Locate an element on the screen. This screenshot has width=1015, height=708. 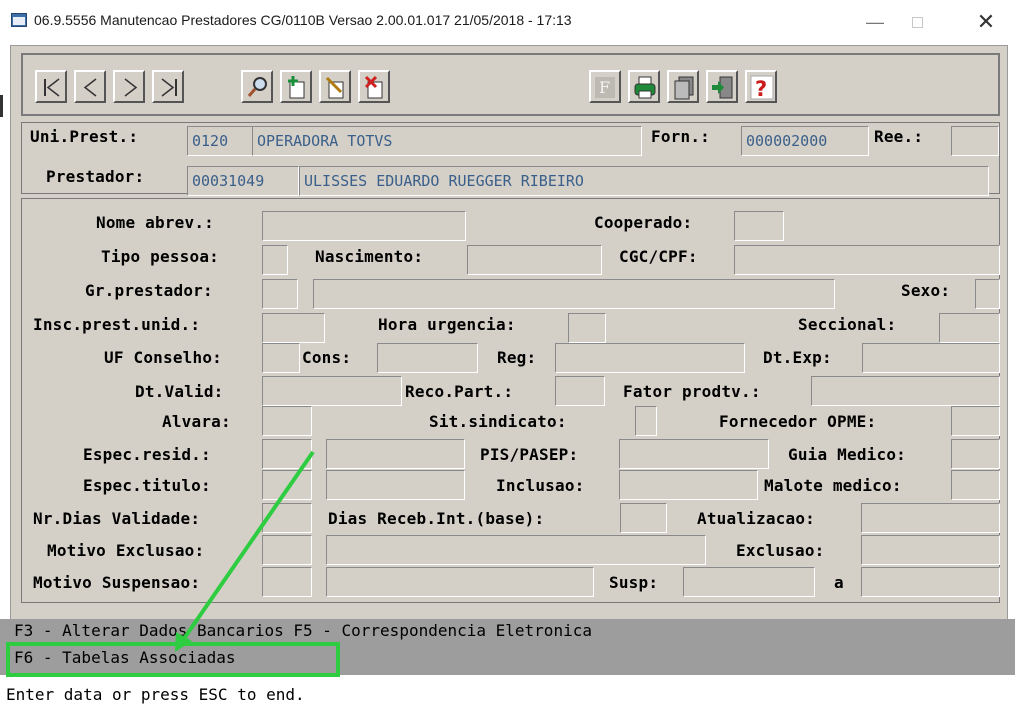
reco-part-field is located at coordinates (580, 391).